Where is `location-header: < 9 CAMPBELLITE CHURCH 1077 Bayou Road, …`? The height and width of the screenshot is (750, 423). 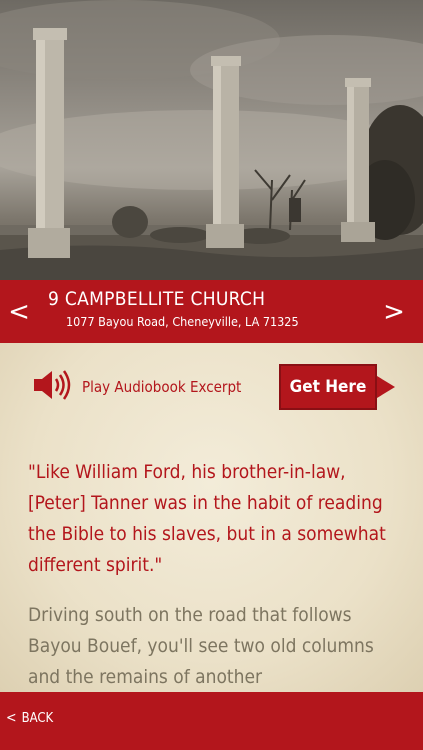 location-header: < 9 CAMPBELLITE CHURCH 1077 Bayou Road, … is located at coordinates (211, 311).